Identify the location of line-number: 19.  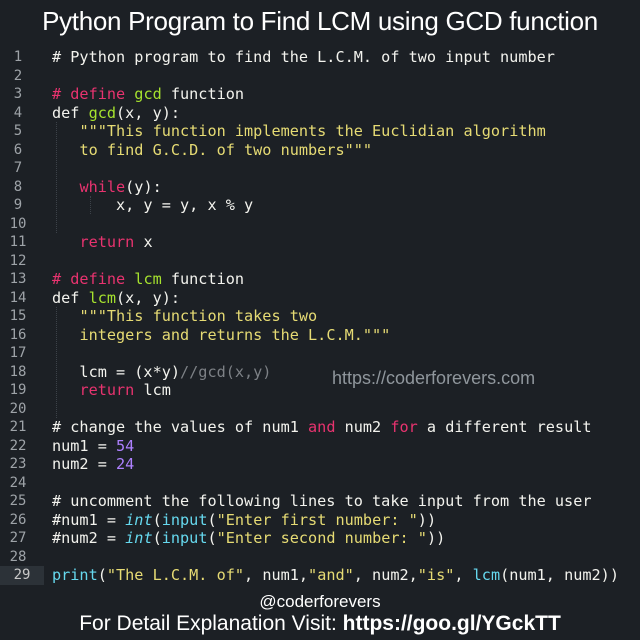
(18, 390).